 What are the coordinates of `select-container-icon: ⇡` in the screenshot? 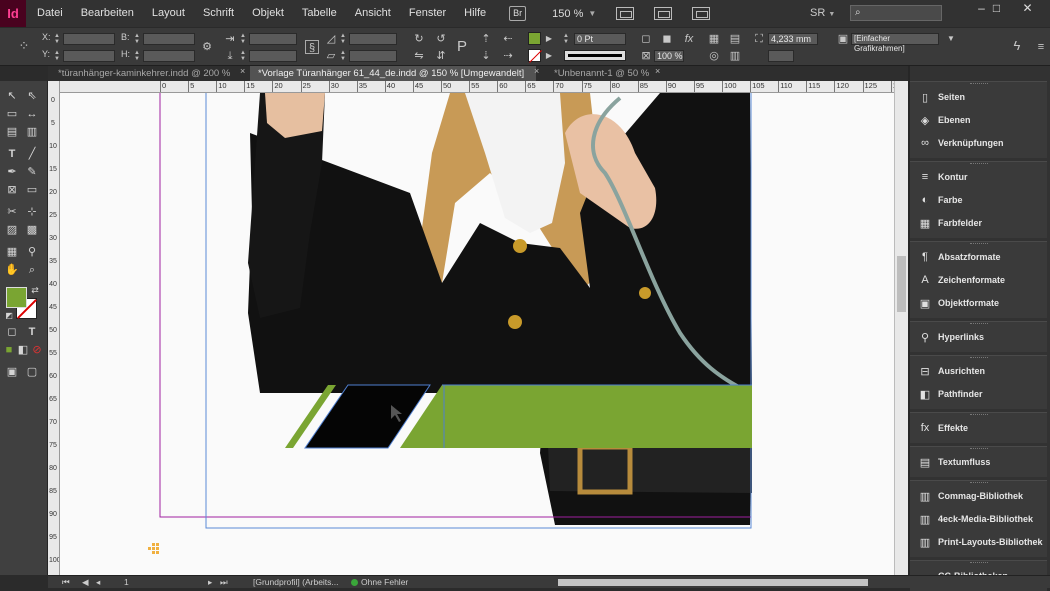 It's located at (486, 39).